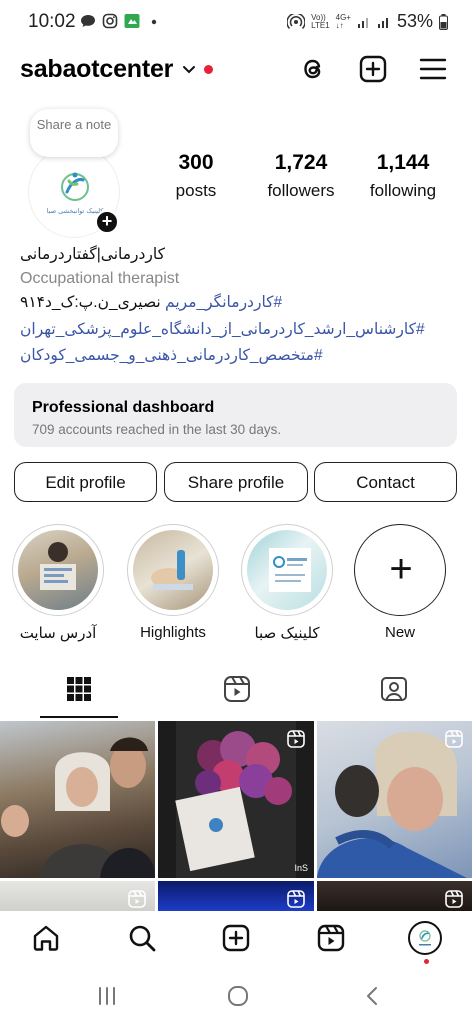  Describe the element at coordinates (79, 689) in the screenshot. I see `grid-icon` at that location.